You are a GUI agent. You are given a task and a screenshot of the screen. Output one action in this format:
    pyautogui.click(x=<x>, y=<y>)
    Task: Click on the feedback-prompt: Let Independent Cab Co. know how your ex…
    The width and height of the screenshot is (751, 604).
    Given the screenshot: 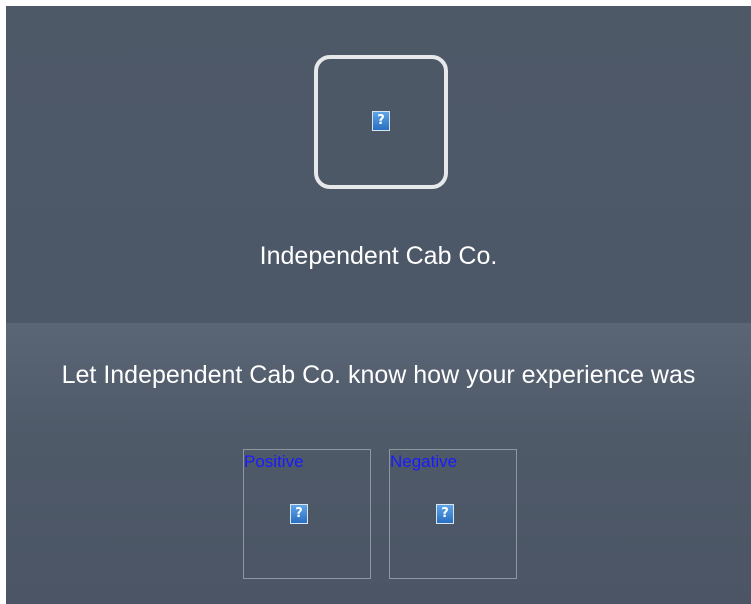 What is the action you would take?
    pyautogui.click(x=378, y=375)
    